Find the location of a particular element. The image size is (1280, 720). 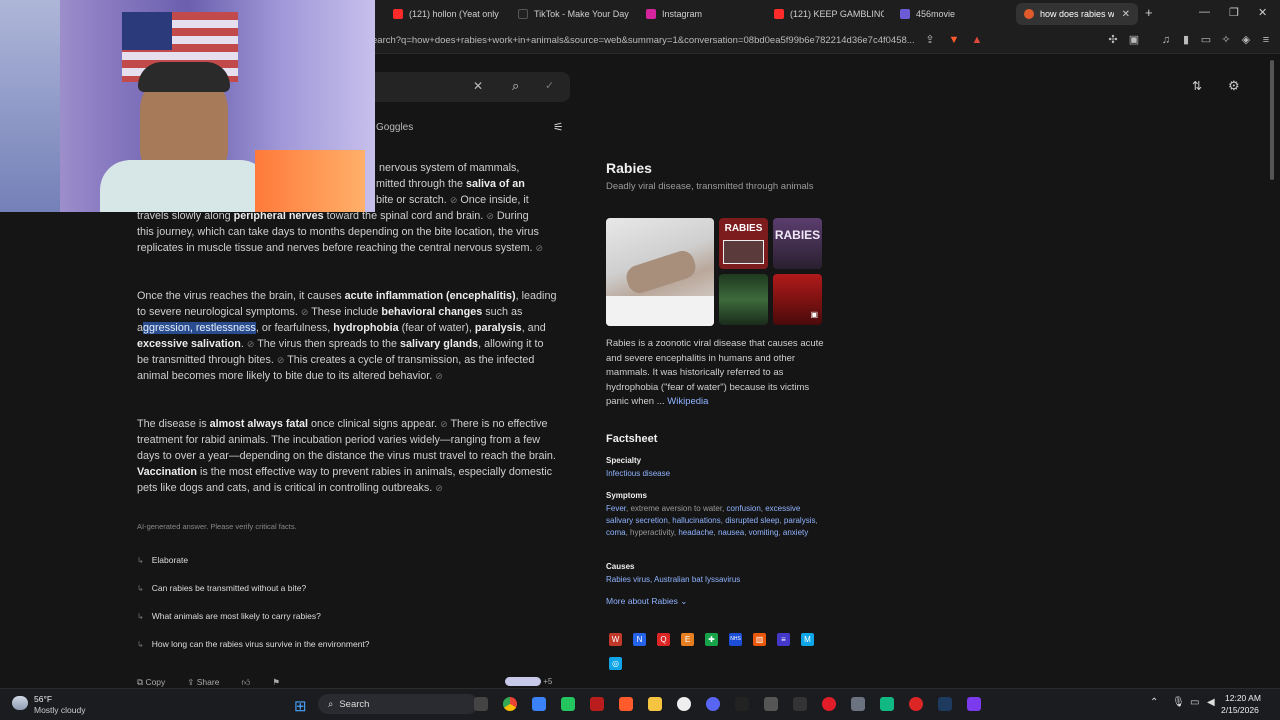

tray-chevron-icon: ⌃ is located at coordinates (1154, 702).